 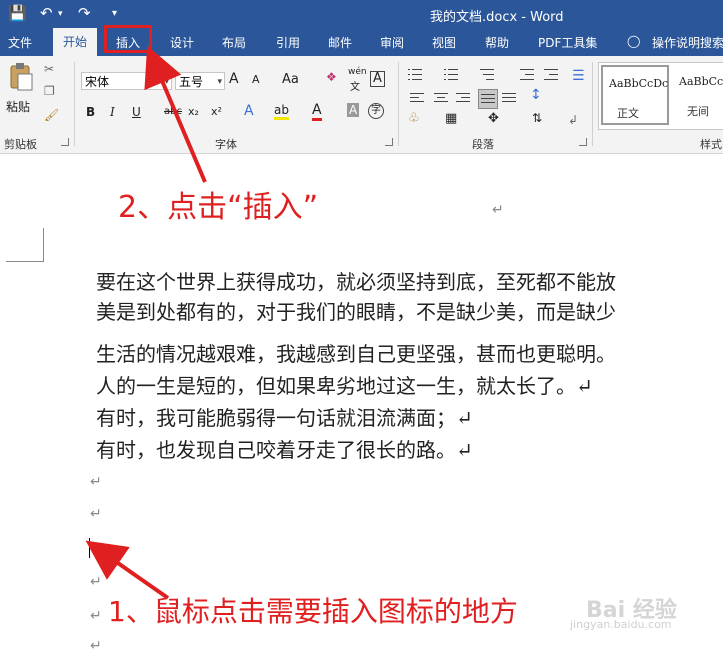 I want to click on arrow-to-insert-tab, so click(x=175, y=114).